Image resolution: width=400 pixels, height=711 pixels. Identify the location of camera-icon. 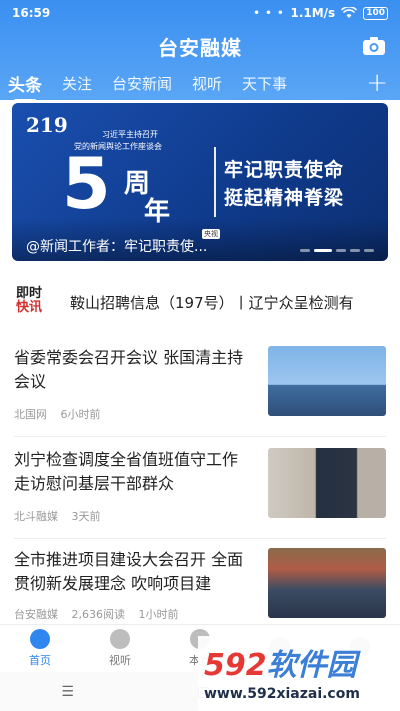
(374, 46).